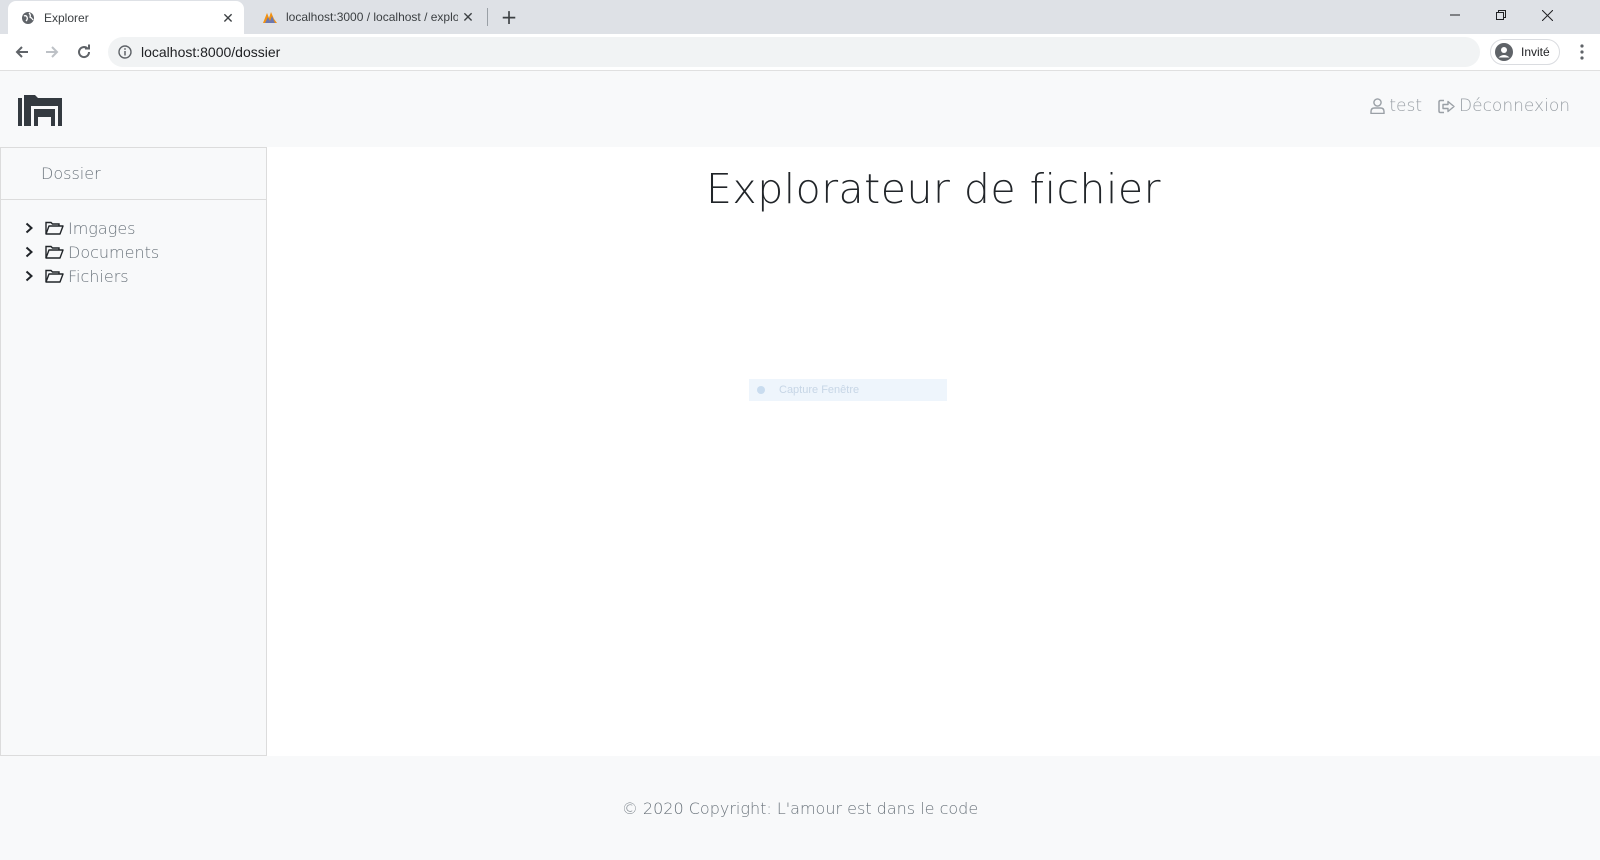  What do you see at coordinates (1501, 15) in the screenshot?
I see `restore-icon` at bounding box center [1501, 15].